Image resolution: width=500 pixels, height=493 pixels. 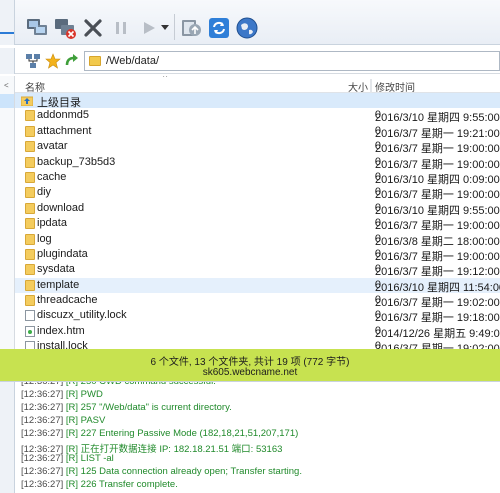 What do you see at coordinates (44, 238) in the screenshot?
I see `file-name: log` at bounding box center [44, 238].